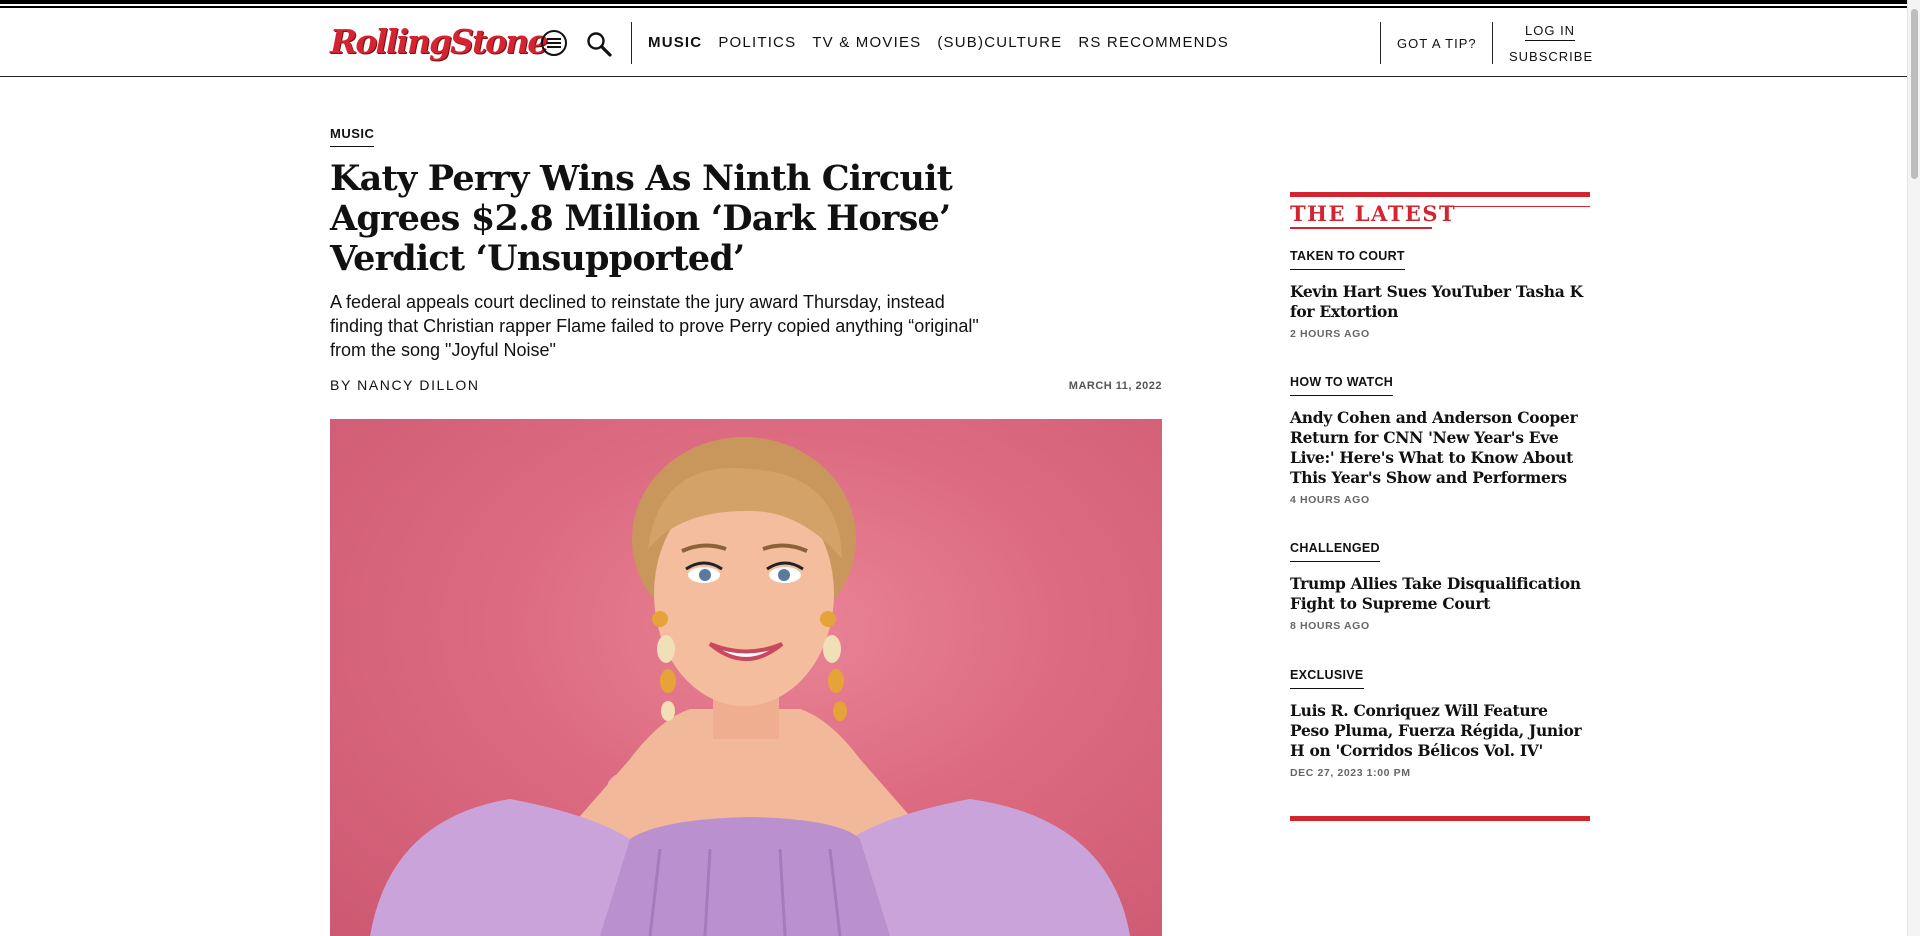 The image size is (1920, 936). What do you see at coordinates (960, 2) in the screenshot?
I see `top-rule` at bounding box center [960, 2].